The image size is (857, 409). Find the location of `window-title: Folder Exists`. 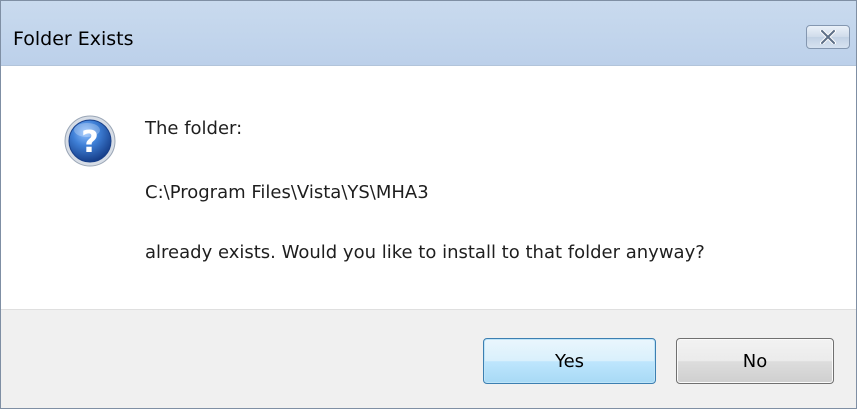

window-title: Folder Exists is located at coordinates (73, 39).